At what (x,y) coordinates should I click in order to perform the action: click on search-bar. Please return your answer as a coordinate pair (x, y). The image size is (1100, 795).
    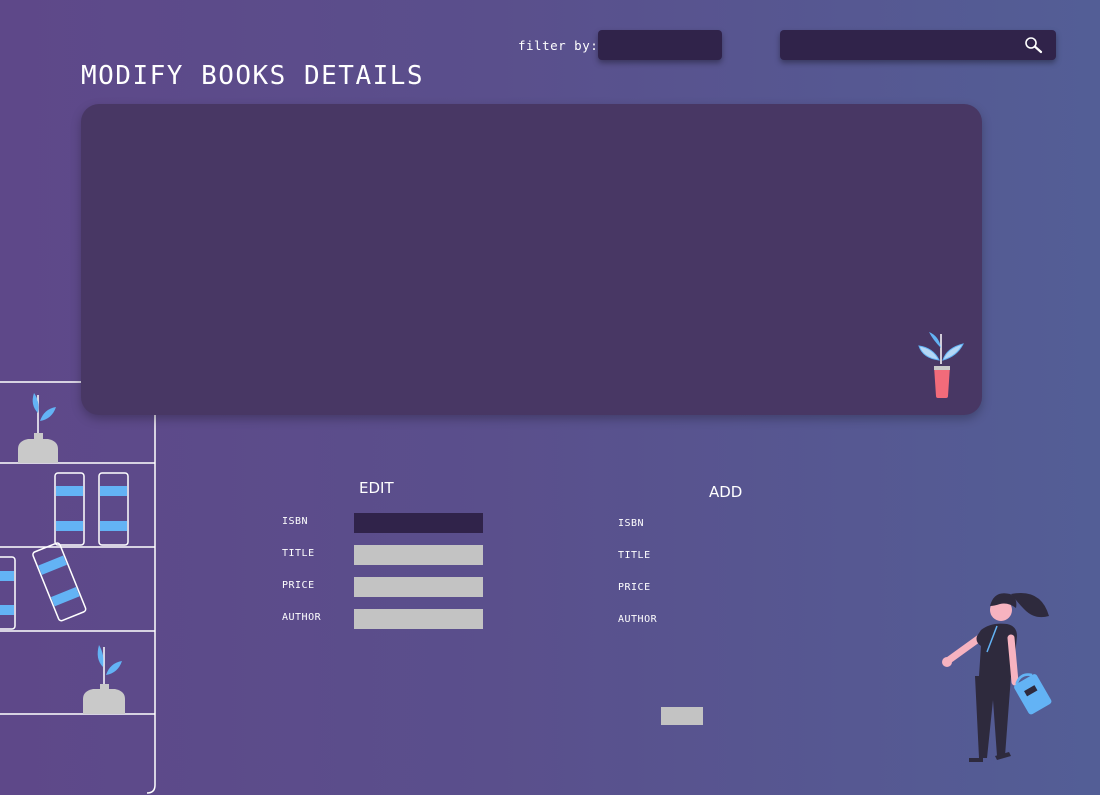
    Looking at the image, I should click on (918, 45).